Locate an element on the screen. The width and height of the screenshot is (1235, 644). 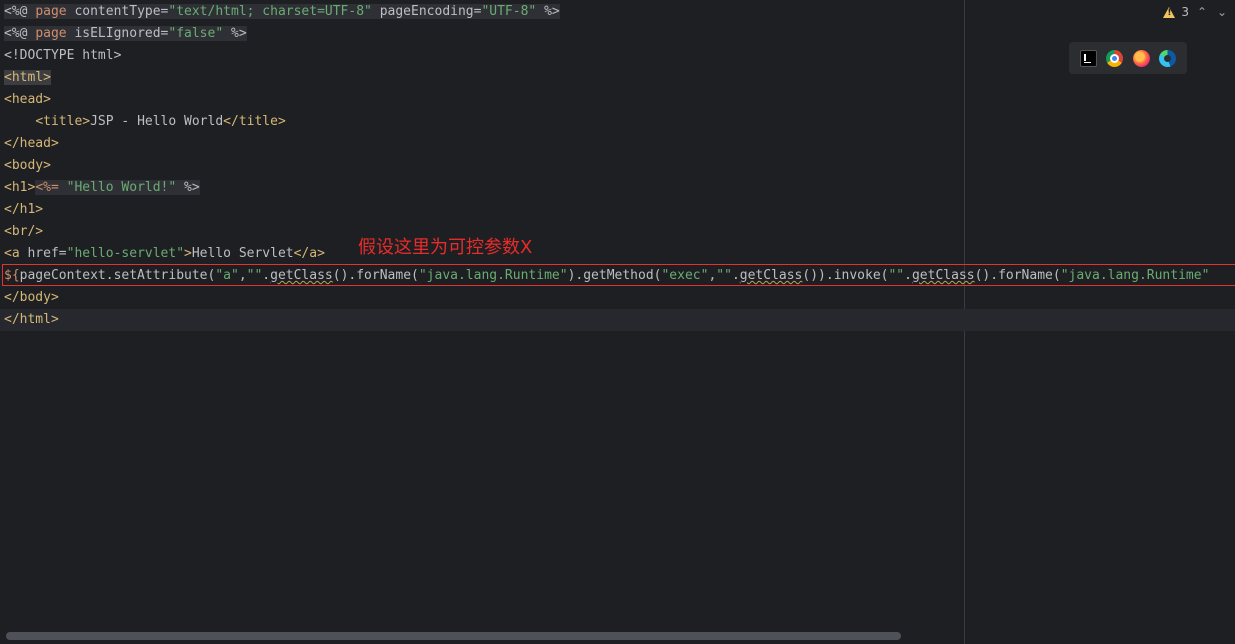
code-token: "text/html; charset=UTF-8" is located at coordinates (270, 11).